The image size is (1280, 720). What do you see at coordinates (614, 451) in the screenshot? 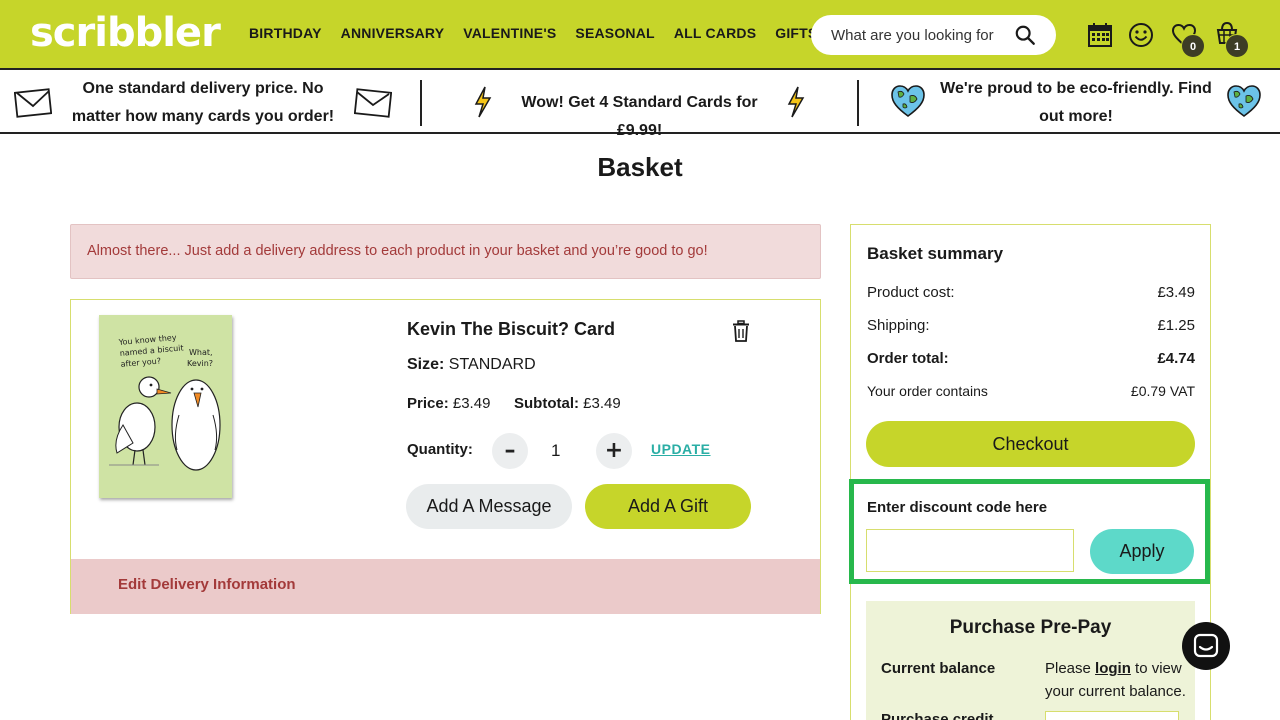
I see `quantity-increase-button: +` at bounding box center [614, 451].